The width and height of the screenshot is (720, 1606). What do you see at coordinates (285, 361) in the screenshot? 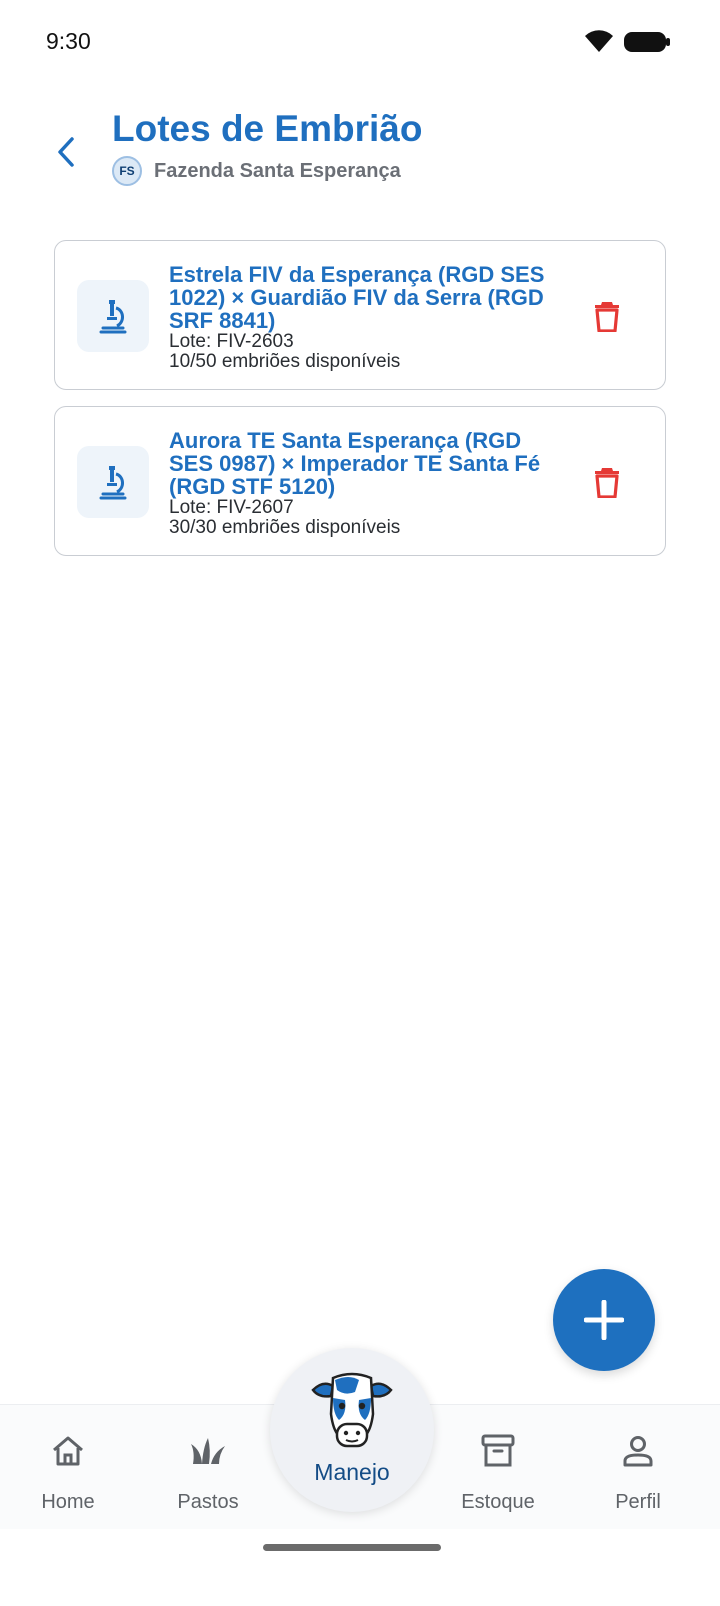
I see `lot-availability: 10/50 embriões disponíveis` at bounding box center [285, 361].